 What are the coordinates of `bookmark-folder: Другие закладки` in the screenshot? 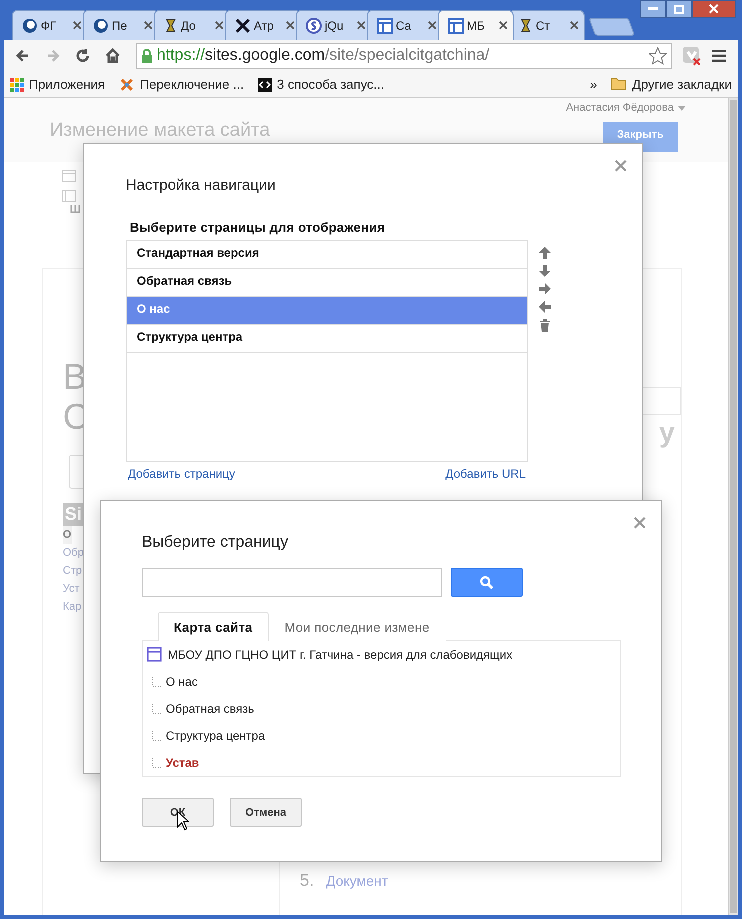 It's located at (671, 84).